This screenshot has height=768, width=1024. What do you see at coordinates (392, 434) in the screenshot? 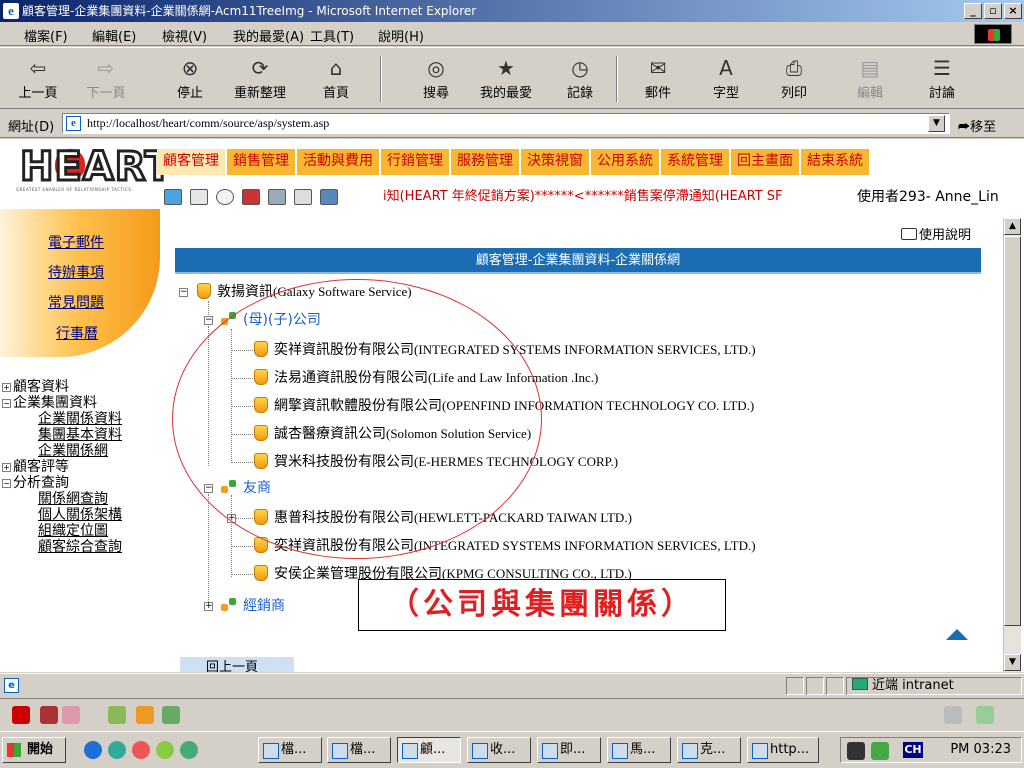
I see `tree-company-node: 誠杏醫療資訊公司(Solomon Solution Service)` at bounding box center [392, 434].